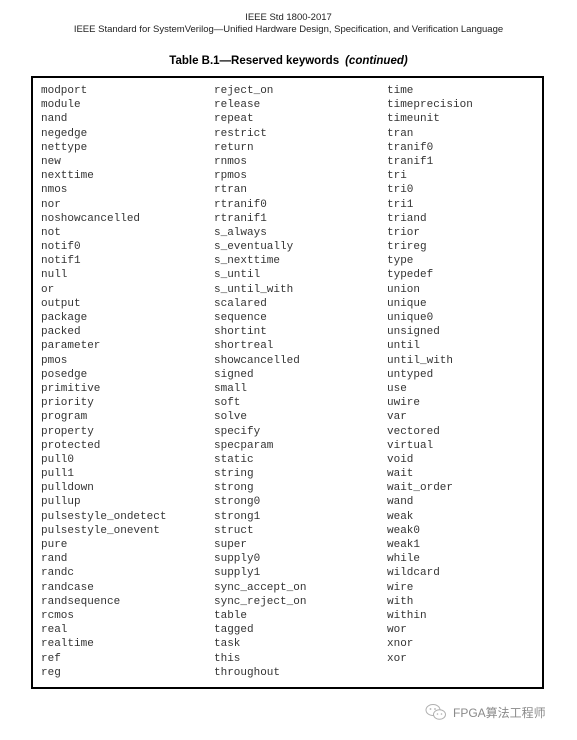 The width and height of the screenshot is (577, 740). Describe the element at coordinates (48, 289) in the screenshot. I see `keyword-cell: or` at that location.